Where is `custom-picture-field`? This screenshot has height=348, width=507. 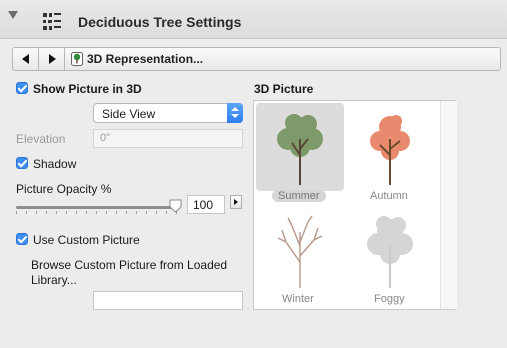 custom-picture-field is located at coordinates (168, 300).